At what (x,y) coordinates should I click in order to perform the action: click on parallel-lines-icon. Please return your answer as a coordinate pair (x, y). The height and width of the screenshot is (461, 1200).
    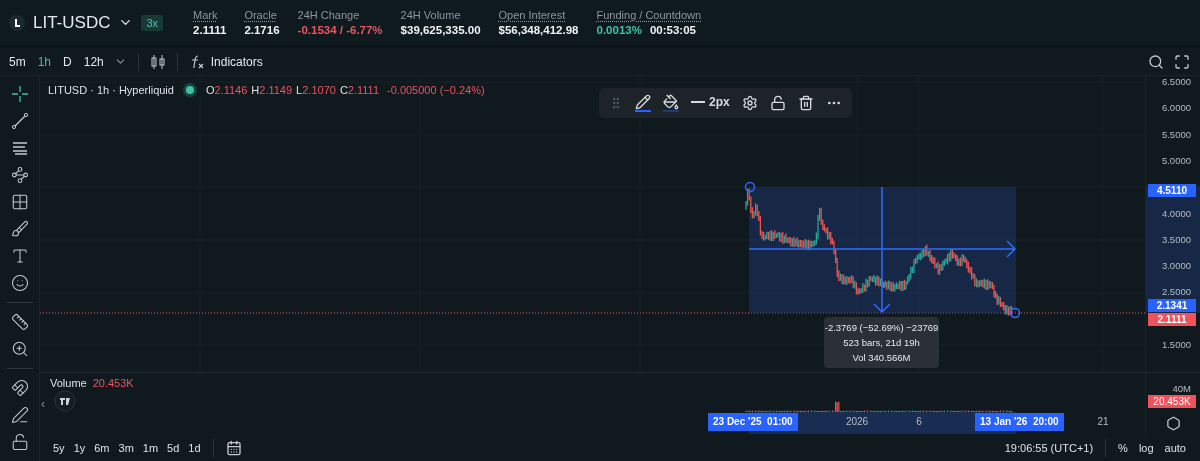
    Looking at the image, I should click on (19, 148).